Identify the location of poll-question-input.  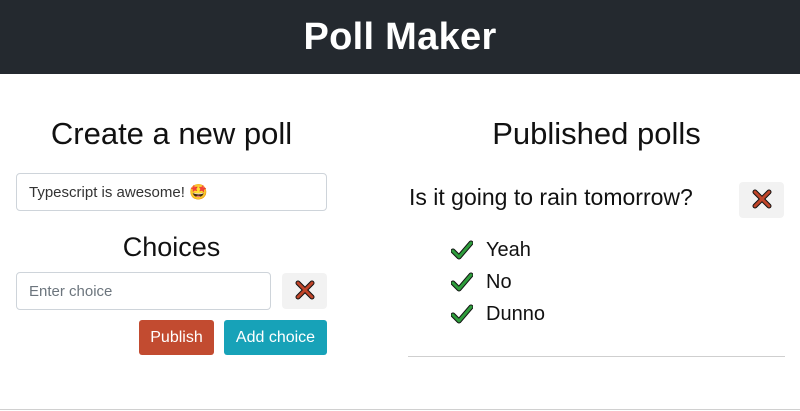
(171, 192).